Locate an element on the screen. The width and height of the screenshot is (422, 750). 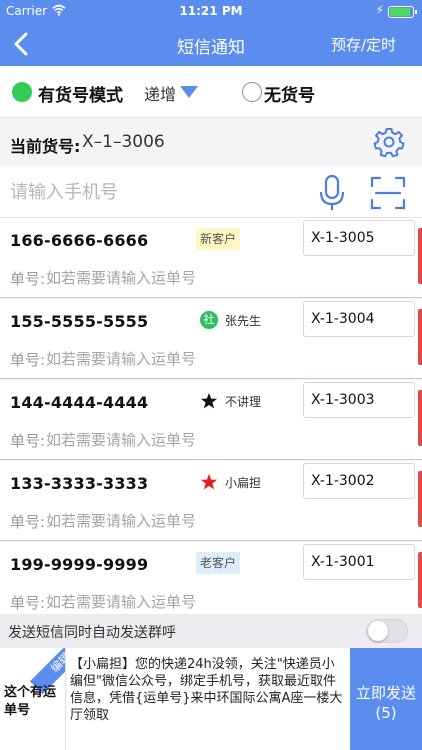
clock: 11:21 PM is located at coordinates (211, 11).